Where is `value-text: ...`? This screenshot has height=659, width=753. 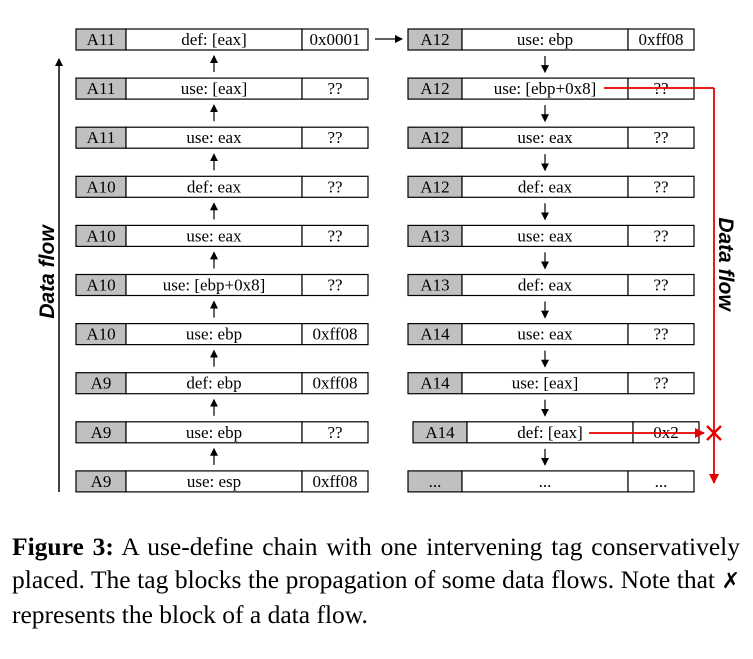 value-text: ... is located at coordinates (661, 481).